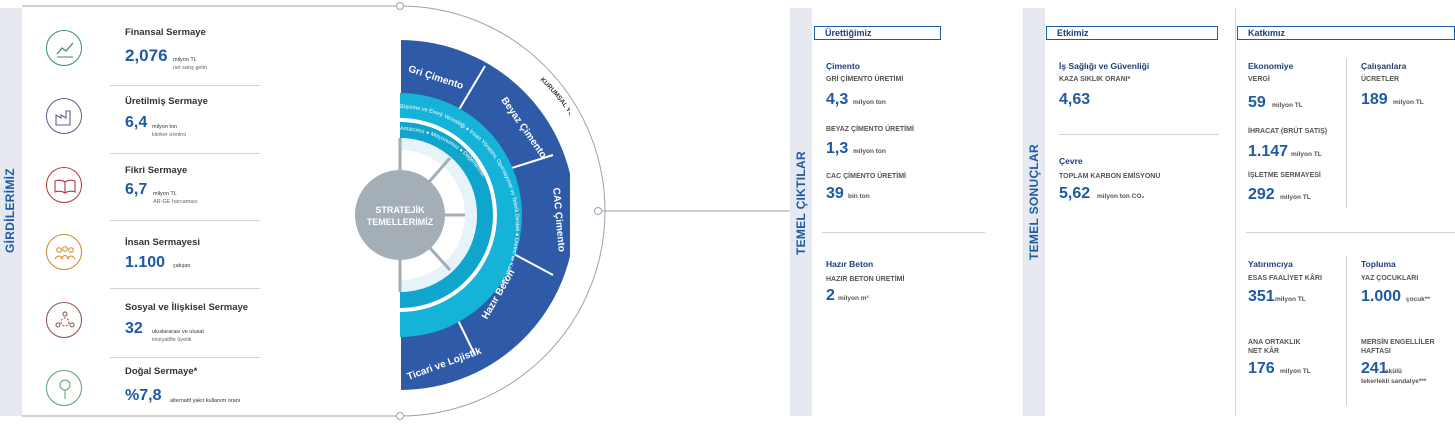  What do you see at coordinates (1287, 105) in the screenshot?
I see `vergi-unit: milyon TL` at bounding box center [1287, 105].